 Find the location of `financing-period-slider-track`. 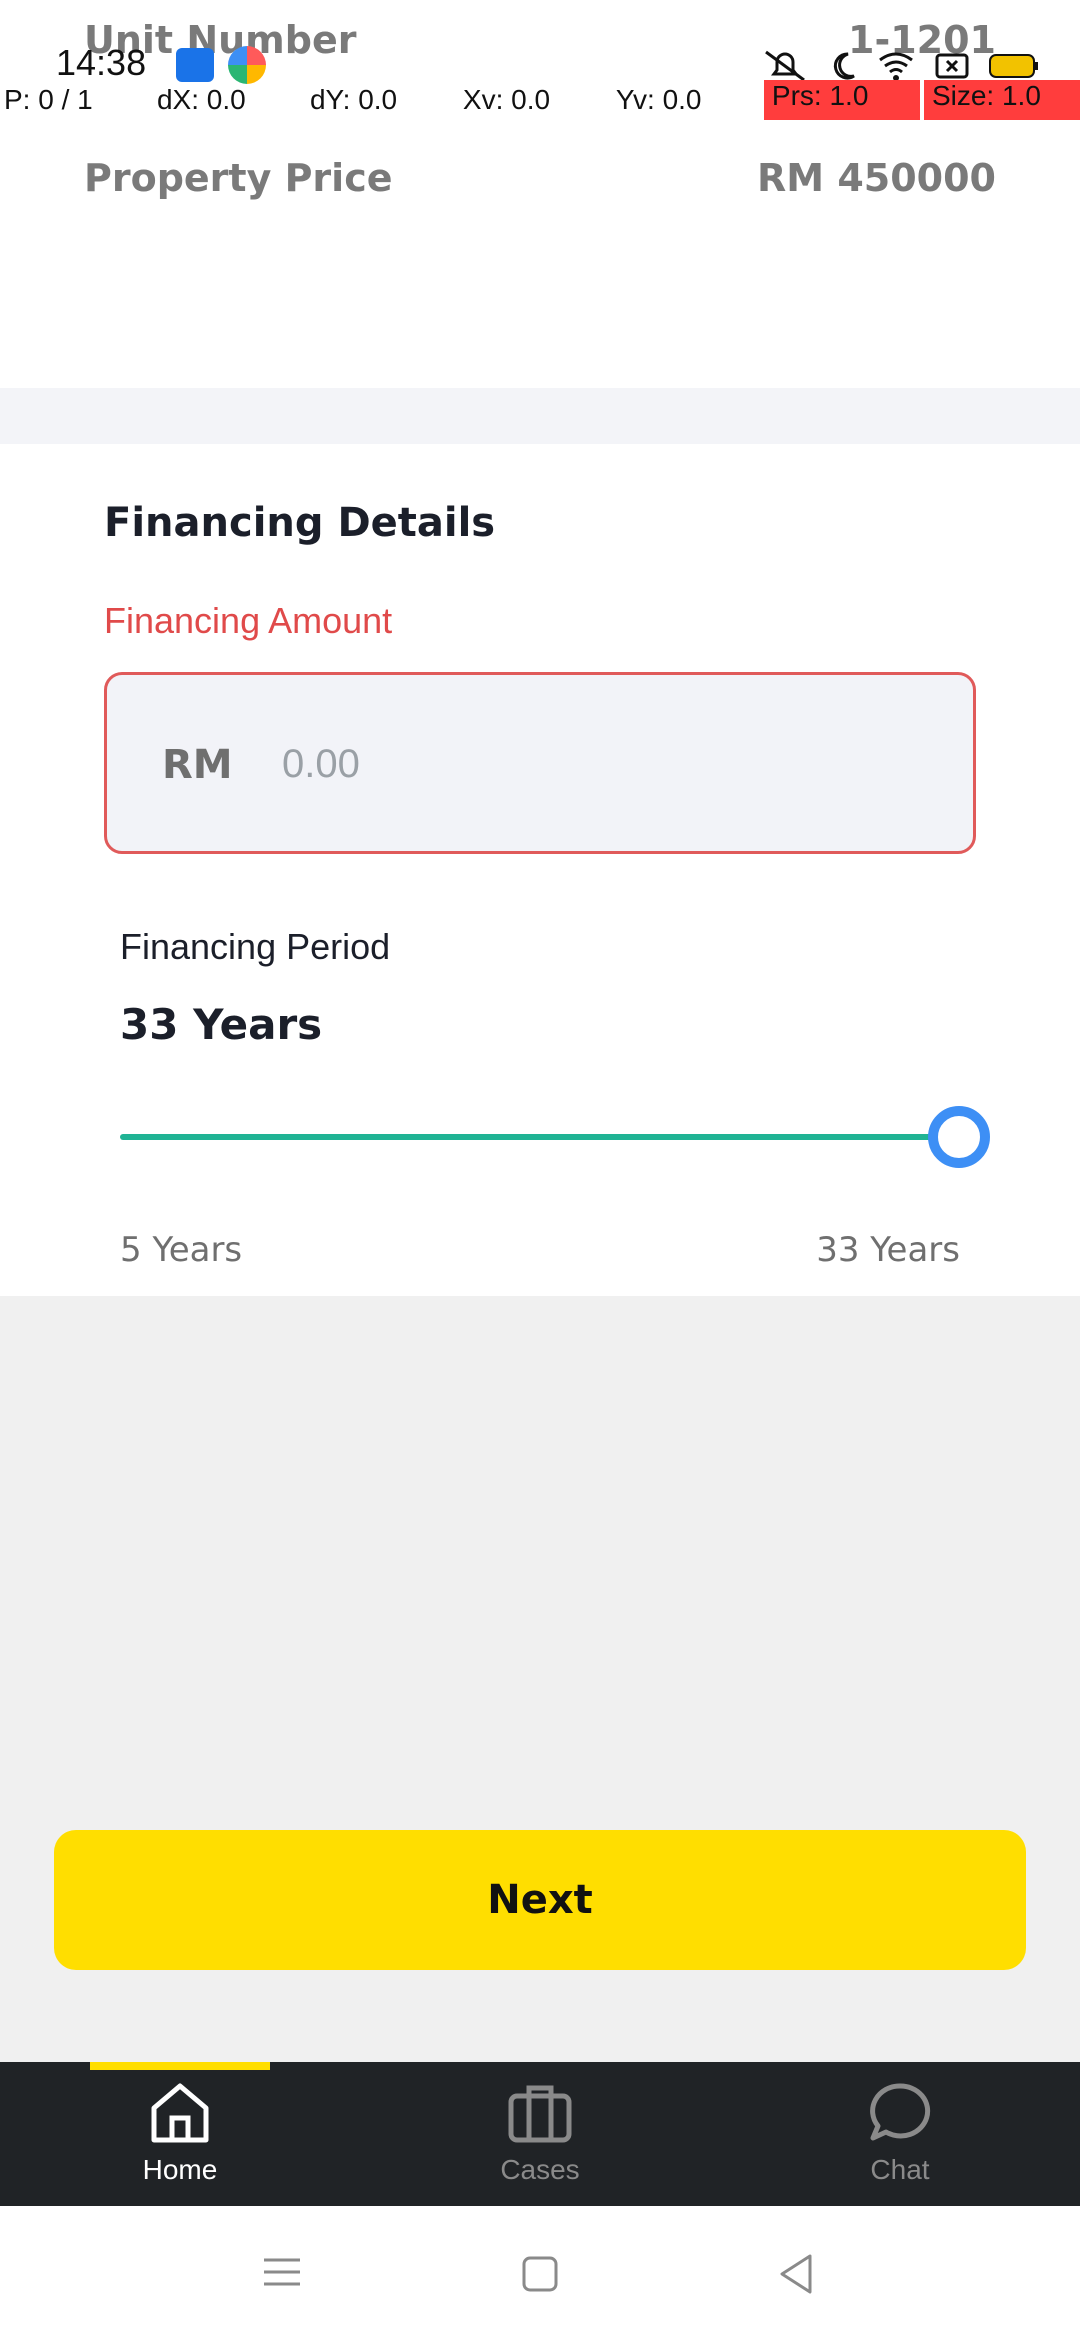

financing-period-slider-track is located at coordinates (540, 1137).